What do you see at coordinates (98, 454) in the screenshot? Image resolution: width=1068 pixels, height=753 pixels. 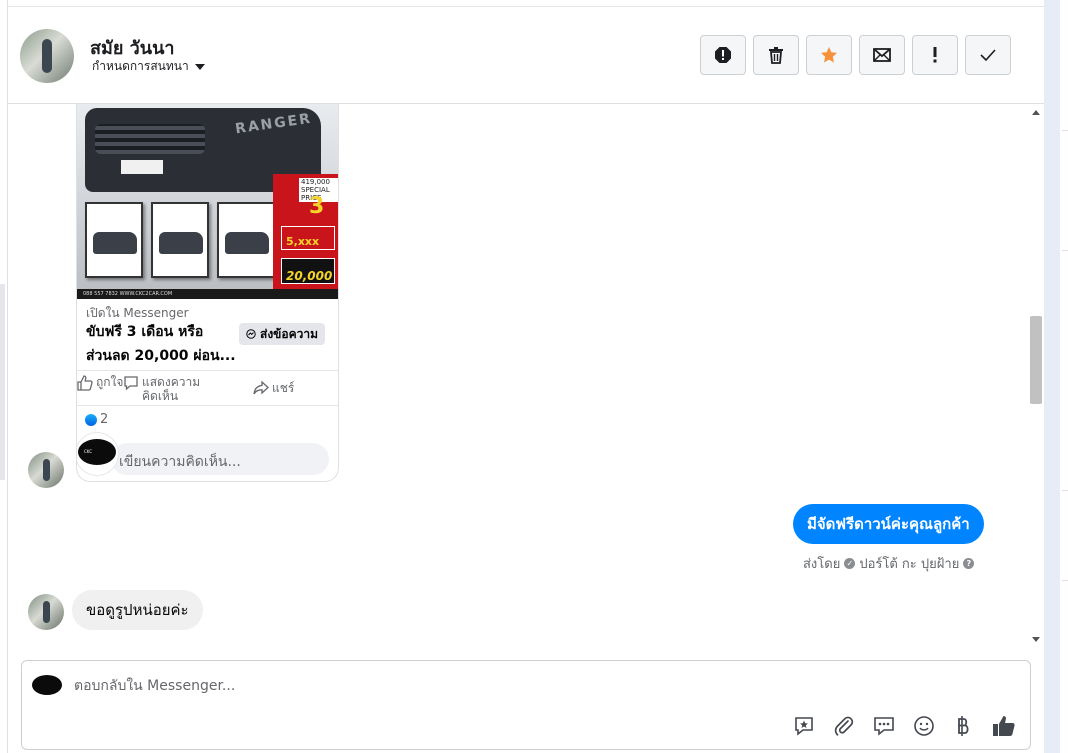 I see `page-avatar: CKC` at bounding box center [98, 454].